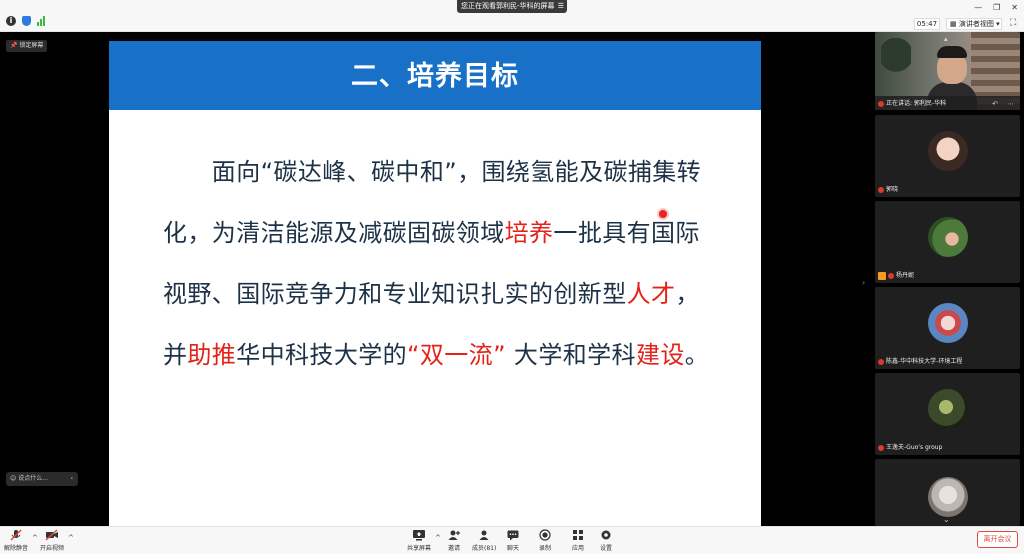 This screenshot has width=1024, height=554. Describe the element at coordinates (561, 6) in the screenshot. I see `share-menu-icon: ☰` at that location.